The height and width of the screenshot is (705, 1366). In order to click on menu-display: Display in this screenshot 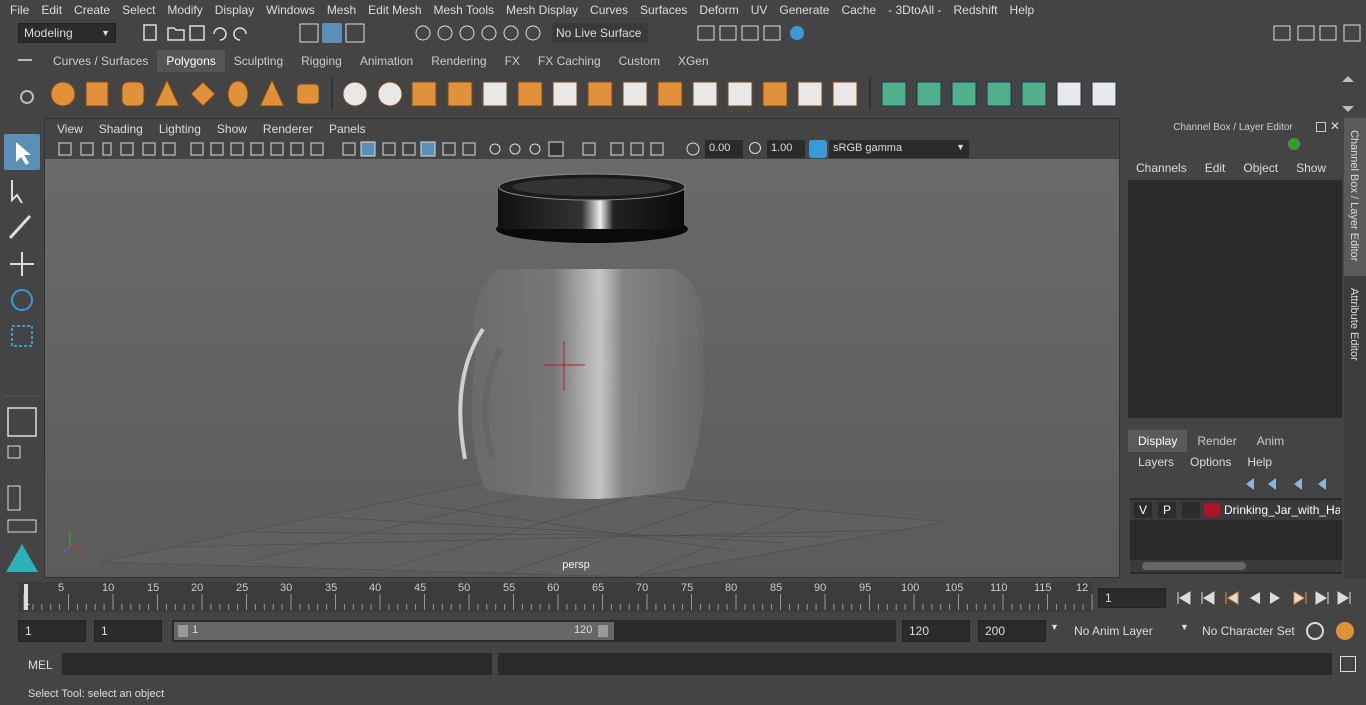, I will do `click(234, 10)`.